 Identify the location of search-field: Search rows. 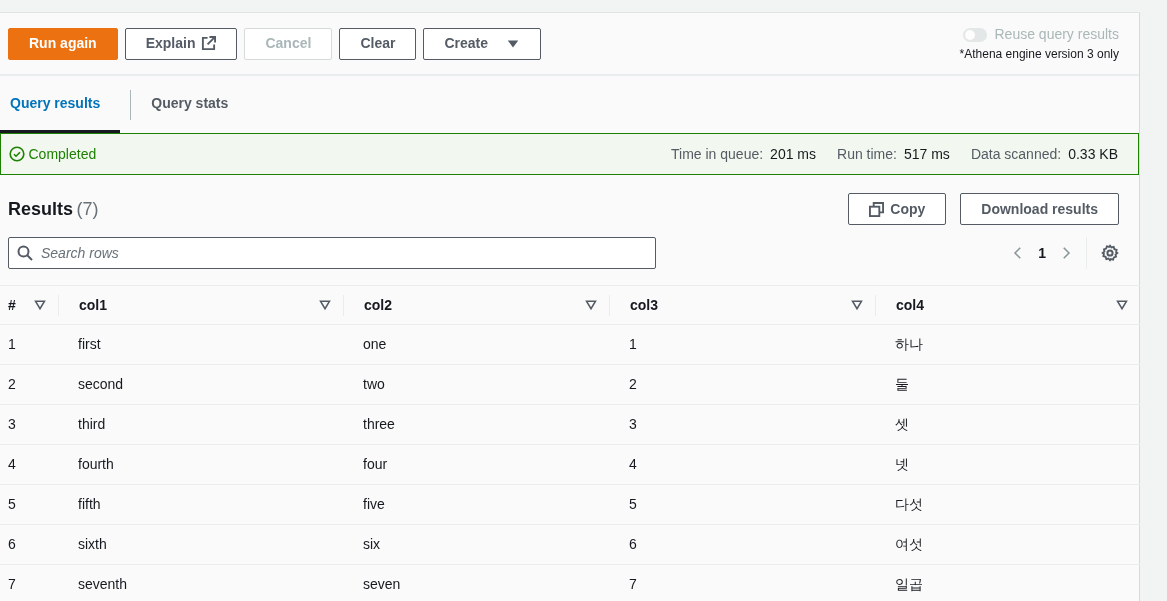
(332, 253).